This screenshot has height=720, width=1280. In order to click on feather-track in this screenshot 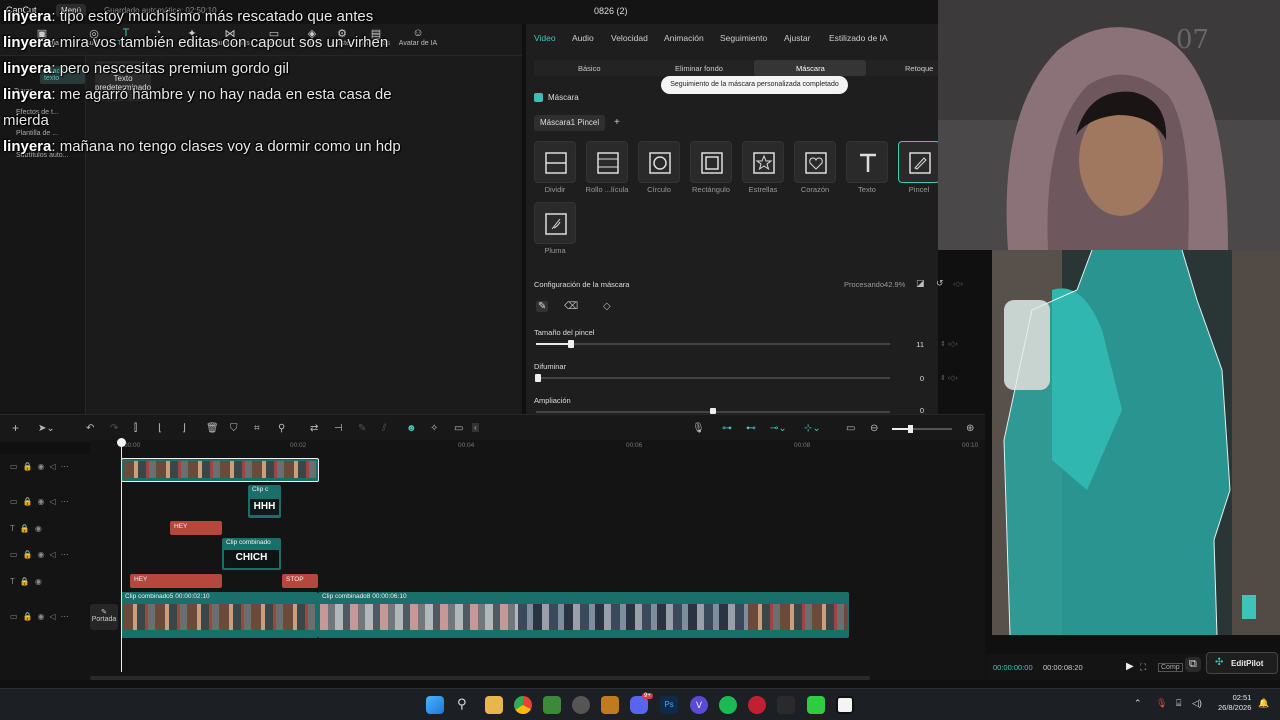, I will do `click(713, 378)`.